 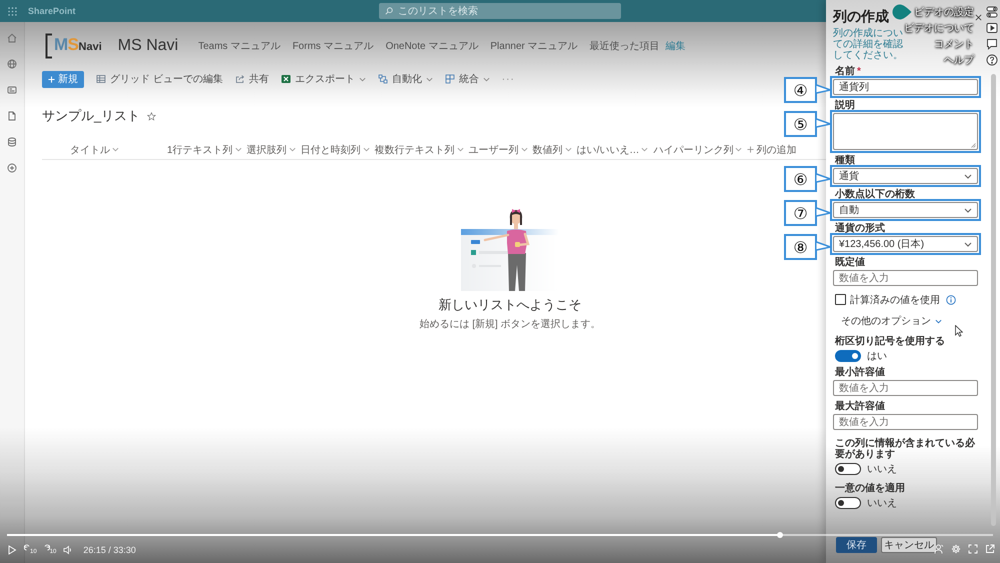 I want to click on command-button: エクスポート, so click(x=323, y=79).